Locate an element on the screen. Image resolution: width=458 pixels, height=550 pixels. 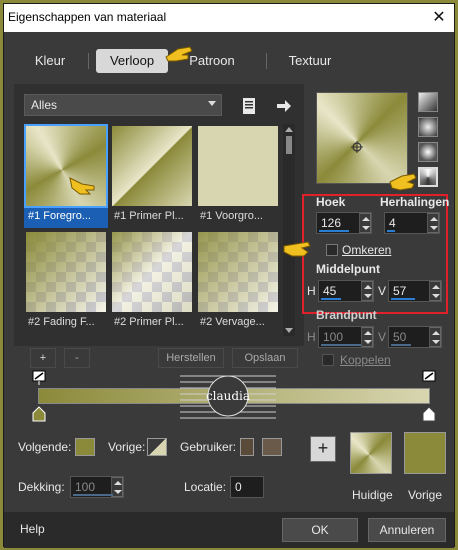
scroll-down-icon is located at coordinates (289, 330).